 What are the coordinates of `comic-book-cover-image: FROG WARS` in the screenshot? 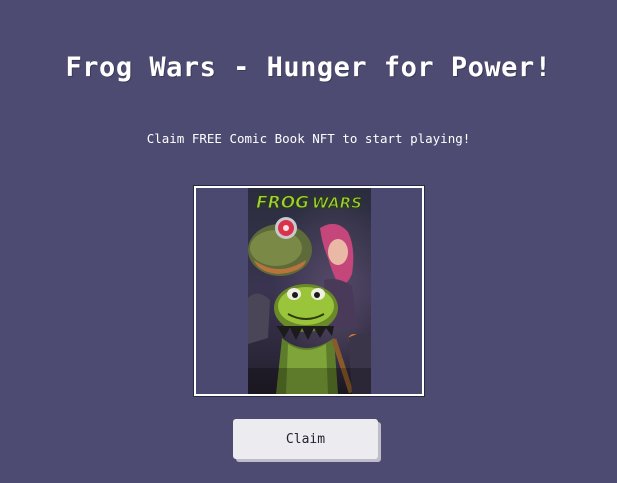 It's located at (309, 291).